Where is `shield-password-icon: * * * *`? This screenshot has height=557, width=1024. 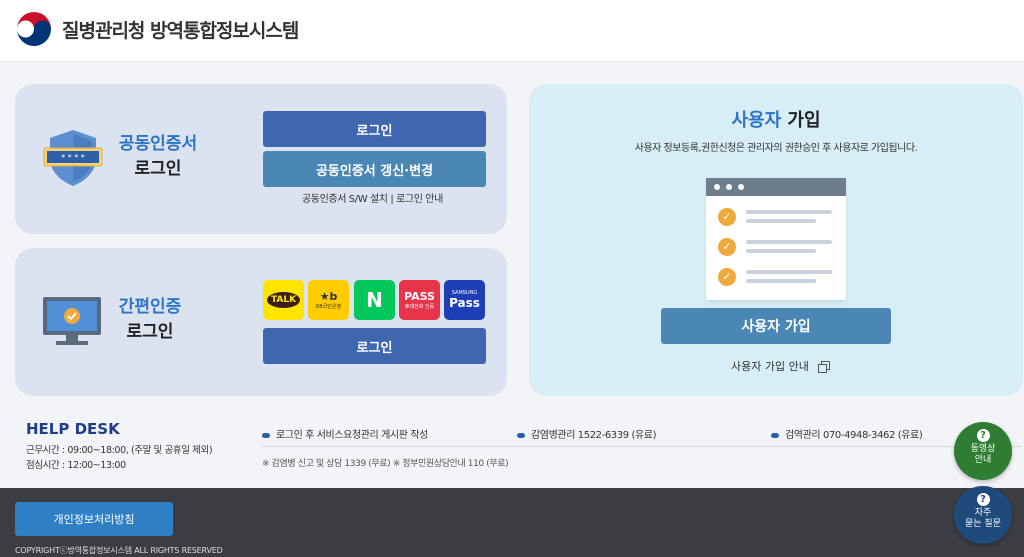
shield-password-icon: * * * * is located at coordinates (73, 158).